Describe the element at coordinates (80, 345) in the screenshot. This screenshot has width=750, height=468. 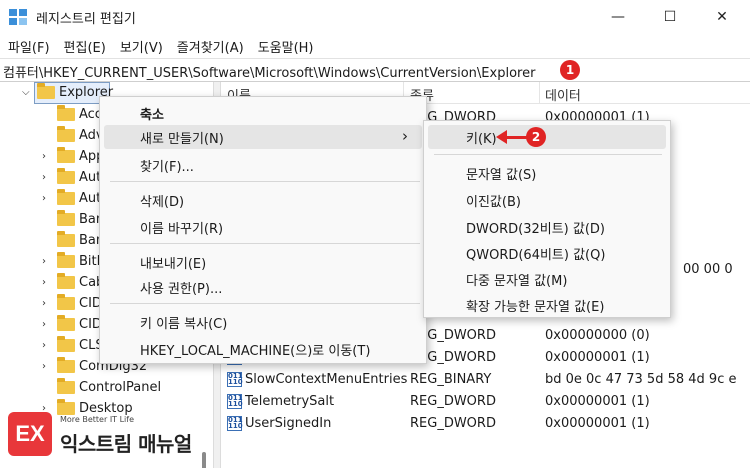
I see `tree-item: CLS` at that location.